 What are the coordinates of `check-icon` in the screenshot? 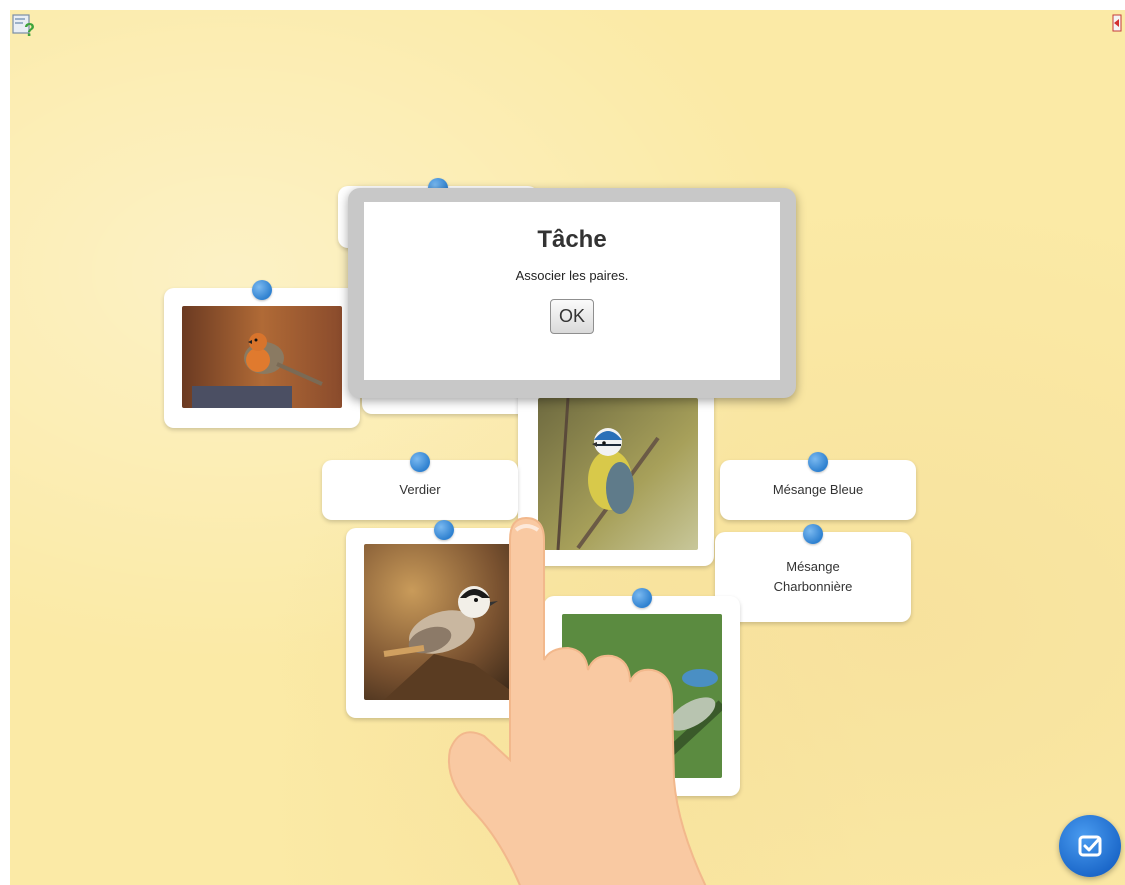 It's located at (1090, 846).